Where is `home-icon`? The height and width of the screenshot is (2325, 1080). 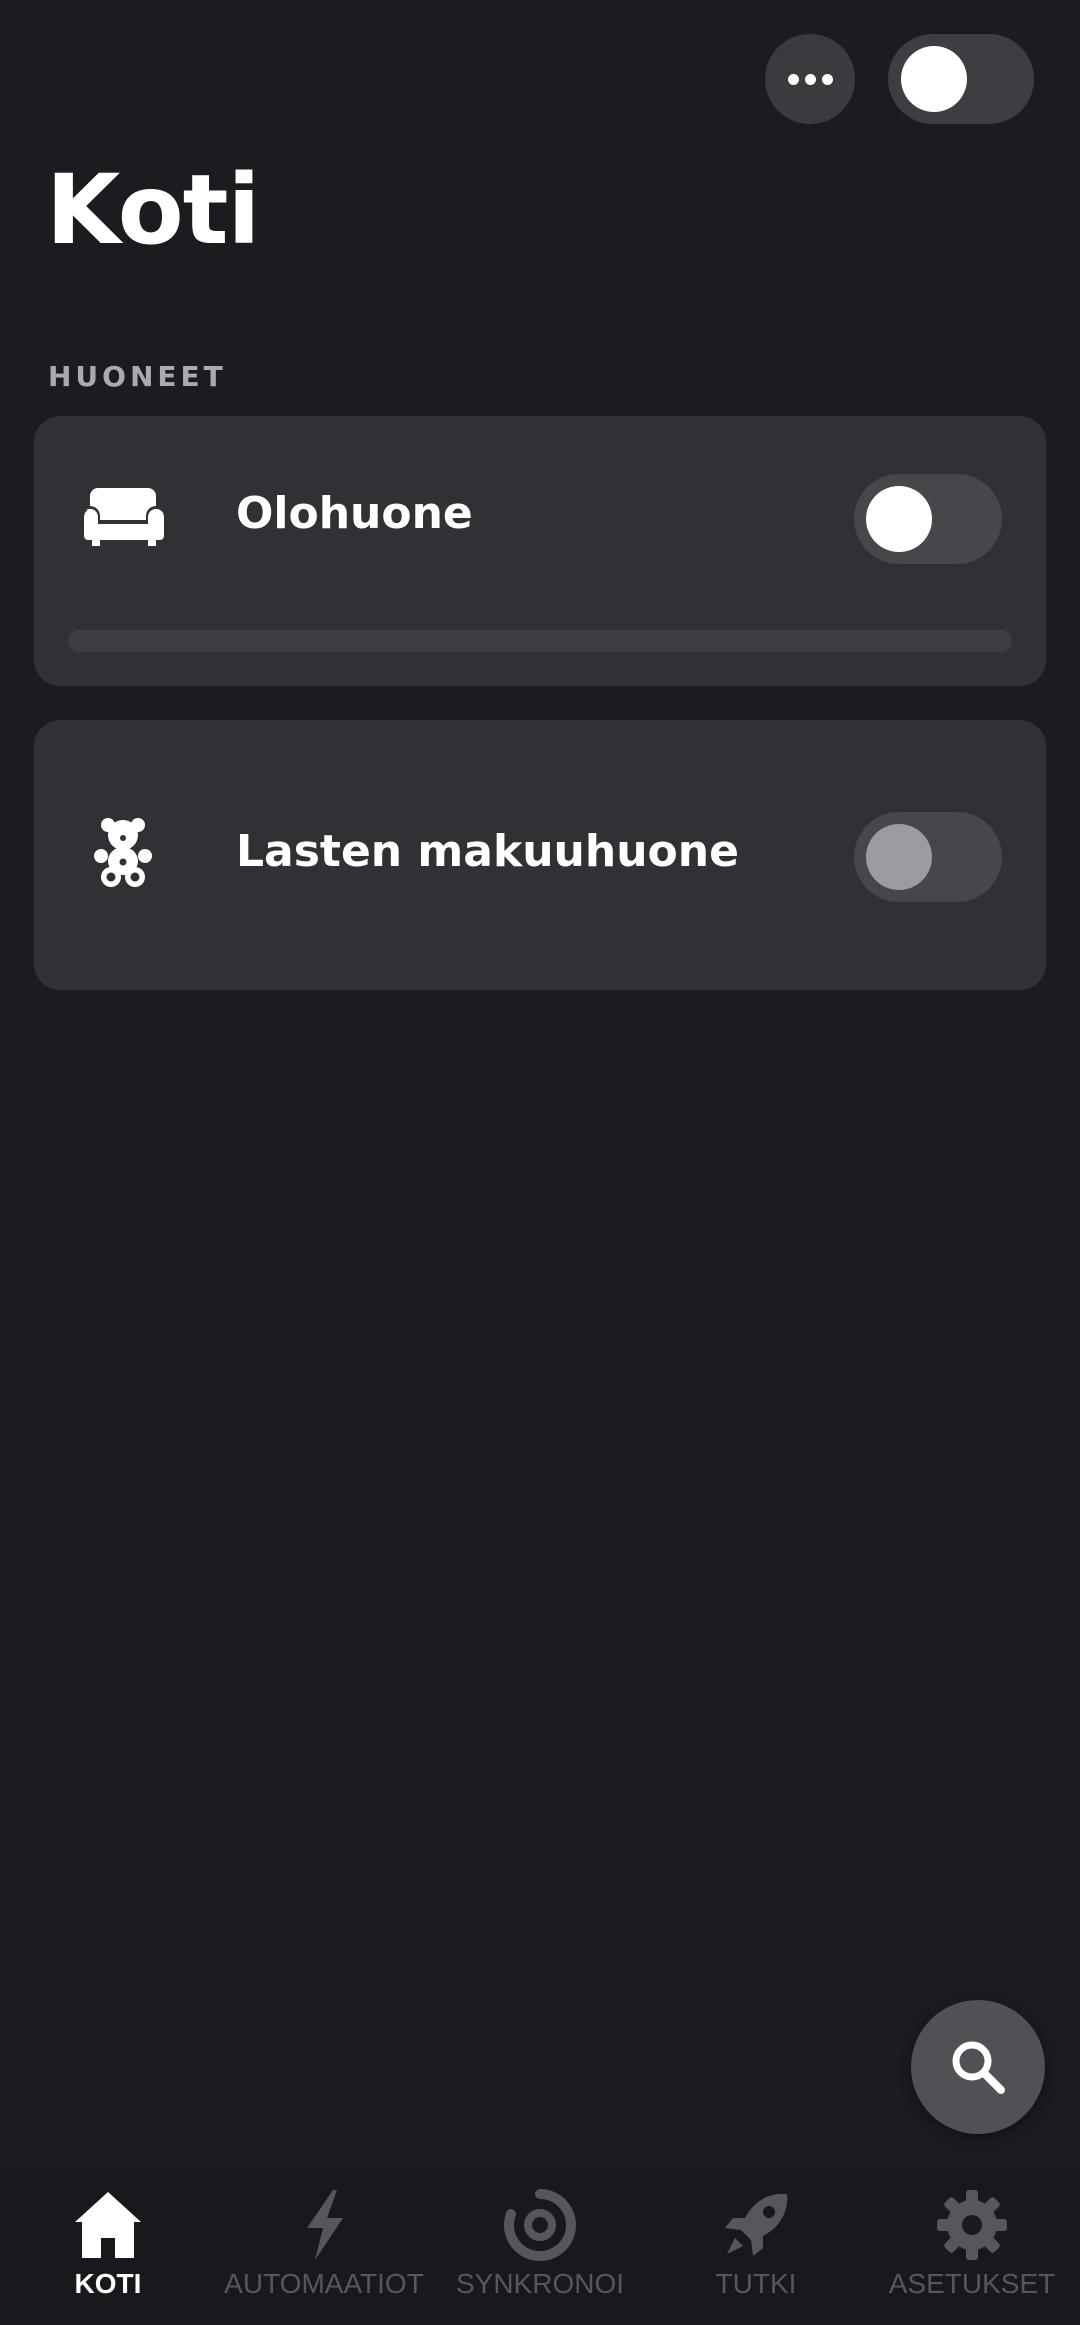 home-icon is located at coordinates (108, 2225).